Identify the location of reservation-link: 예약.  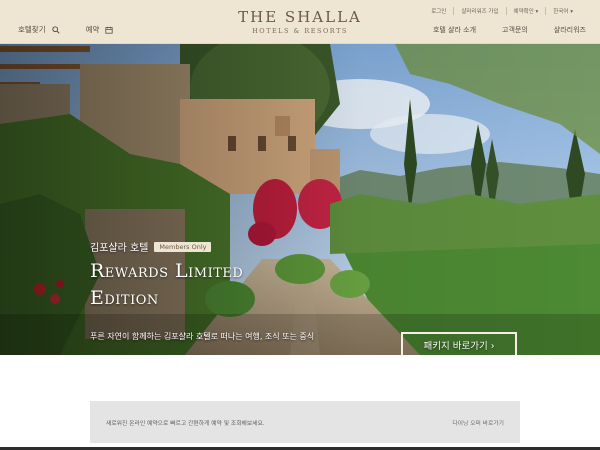
(100, 29).